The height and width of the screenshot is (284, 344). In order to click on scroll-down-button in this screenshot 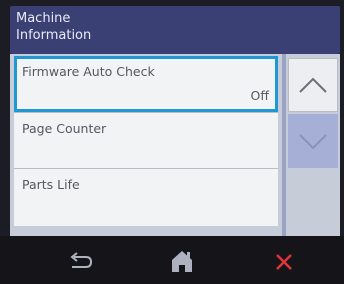, I will do `click(313, 141)`.